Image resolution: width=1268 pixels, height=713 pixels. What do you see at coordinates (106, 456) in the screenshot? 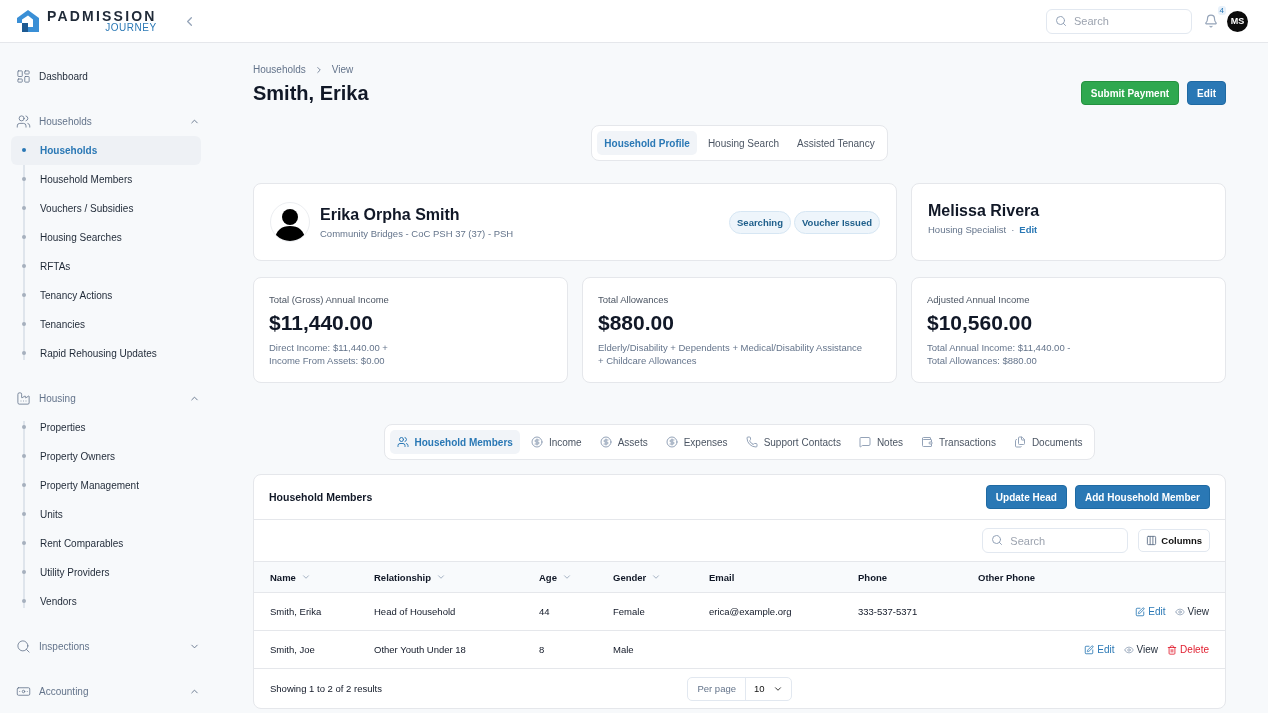
I see `sidebar-item: Property Owners` at bounding box center [106, 456].